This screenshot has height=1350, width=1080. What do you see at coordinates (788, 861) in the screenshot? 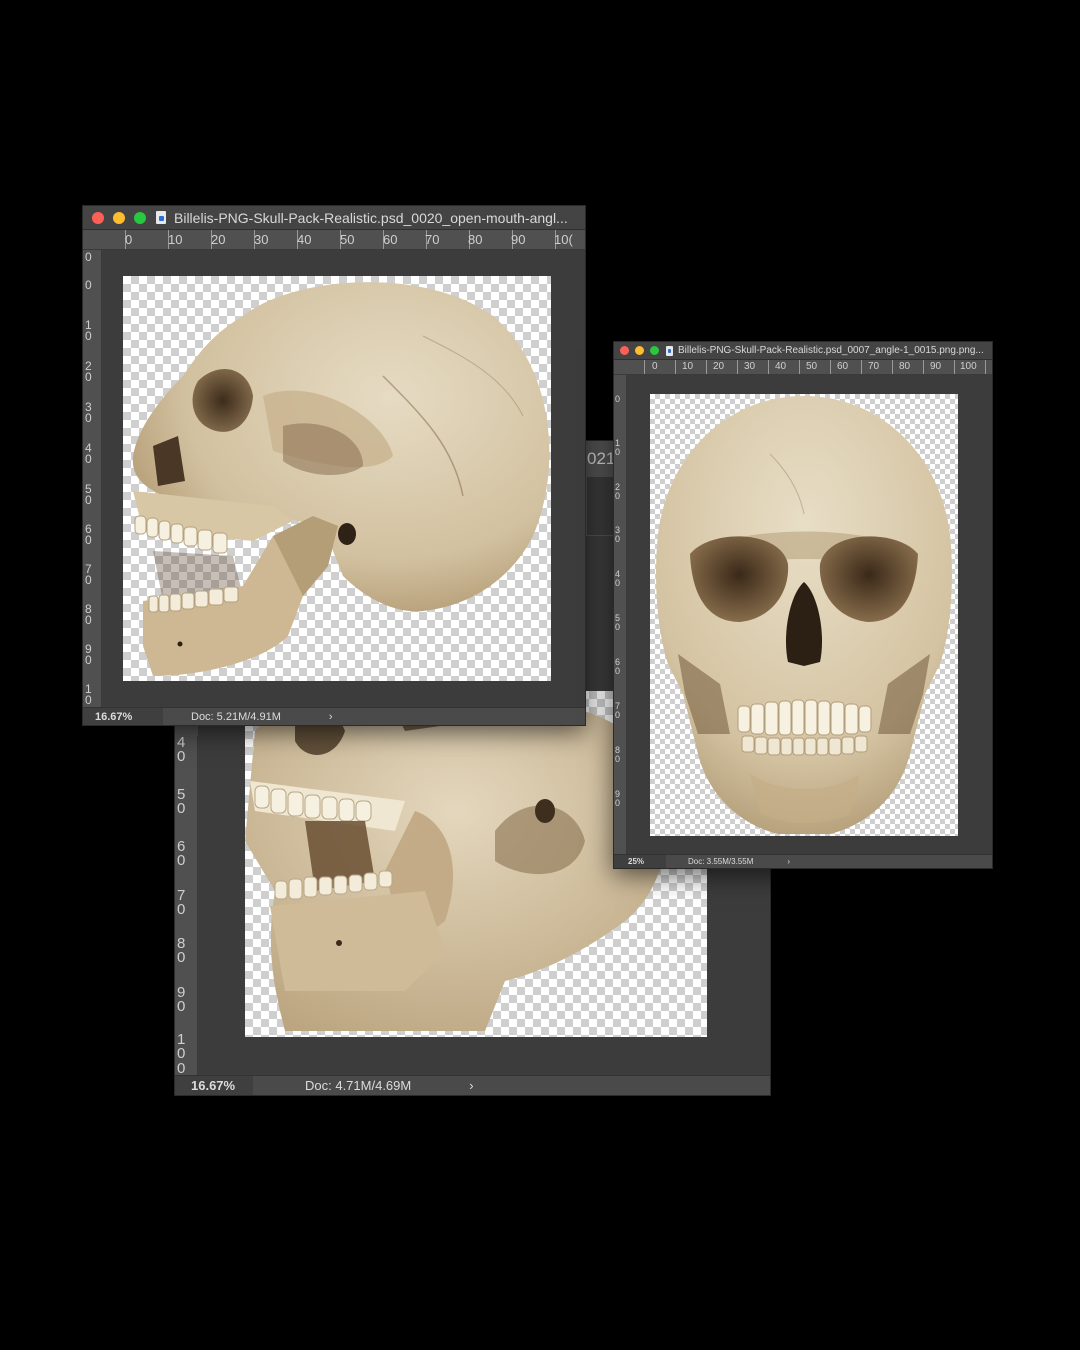
I see `right-status-arrow: ›` at bounding box center [788, 861].